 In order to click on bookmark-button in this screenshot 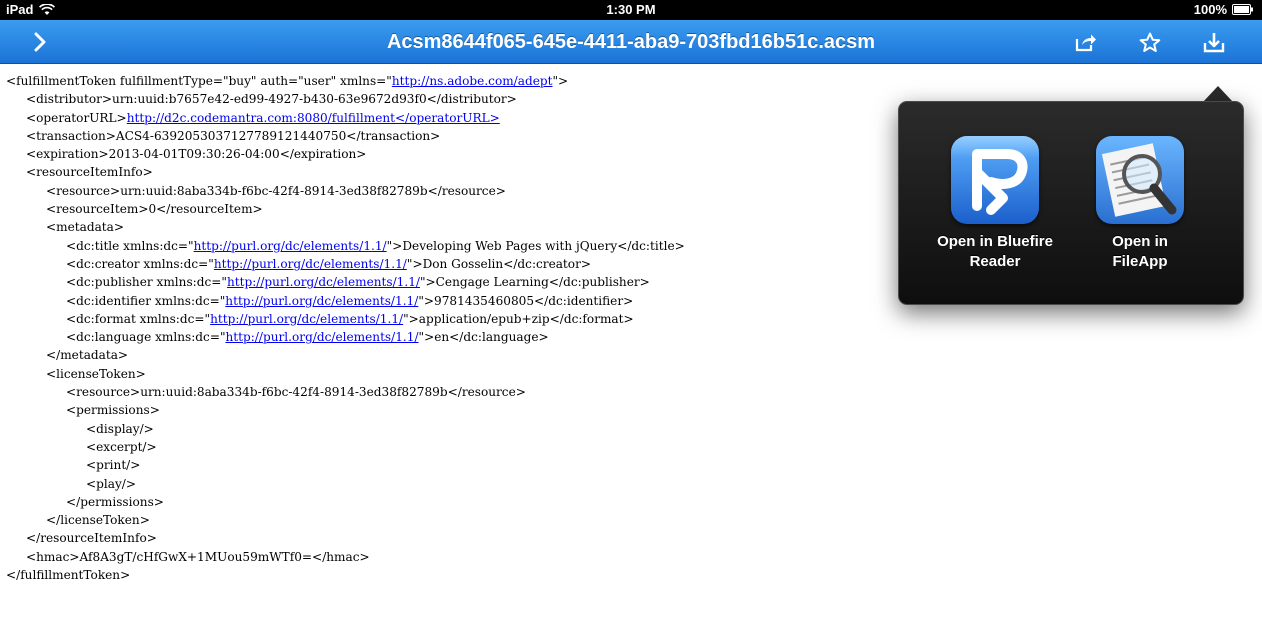, I will do `click(1150, 42)`.